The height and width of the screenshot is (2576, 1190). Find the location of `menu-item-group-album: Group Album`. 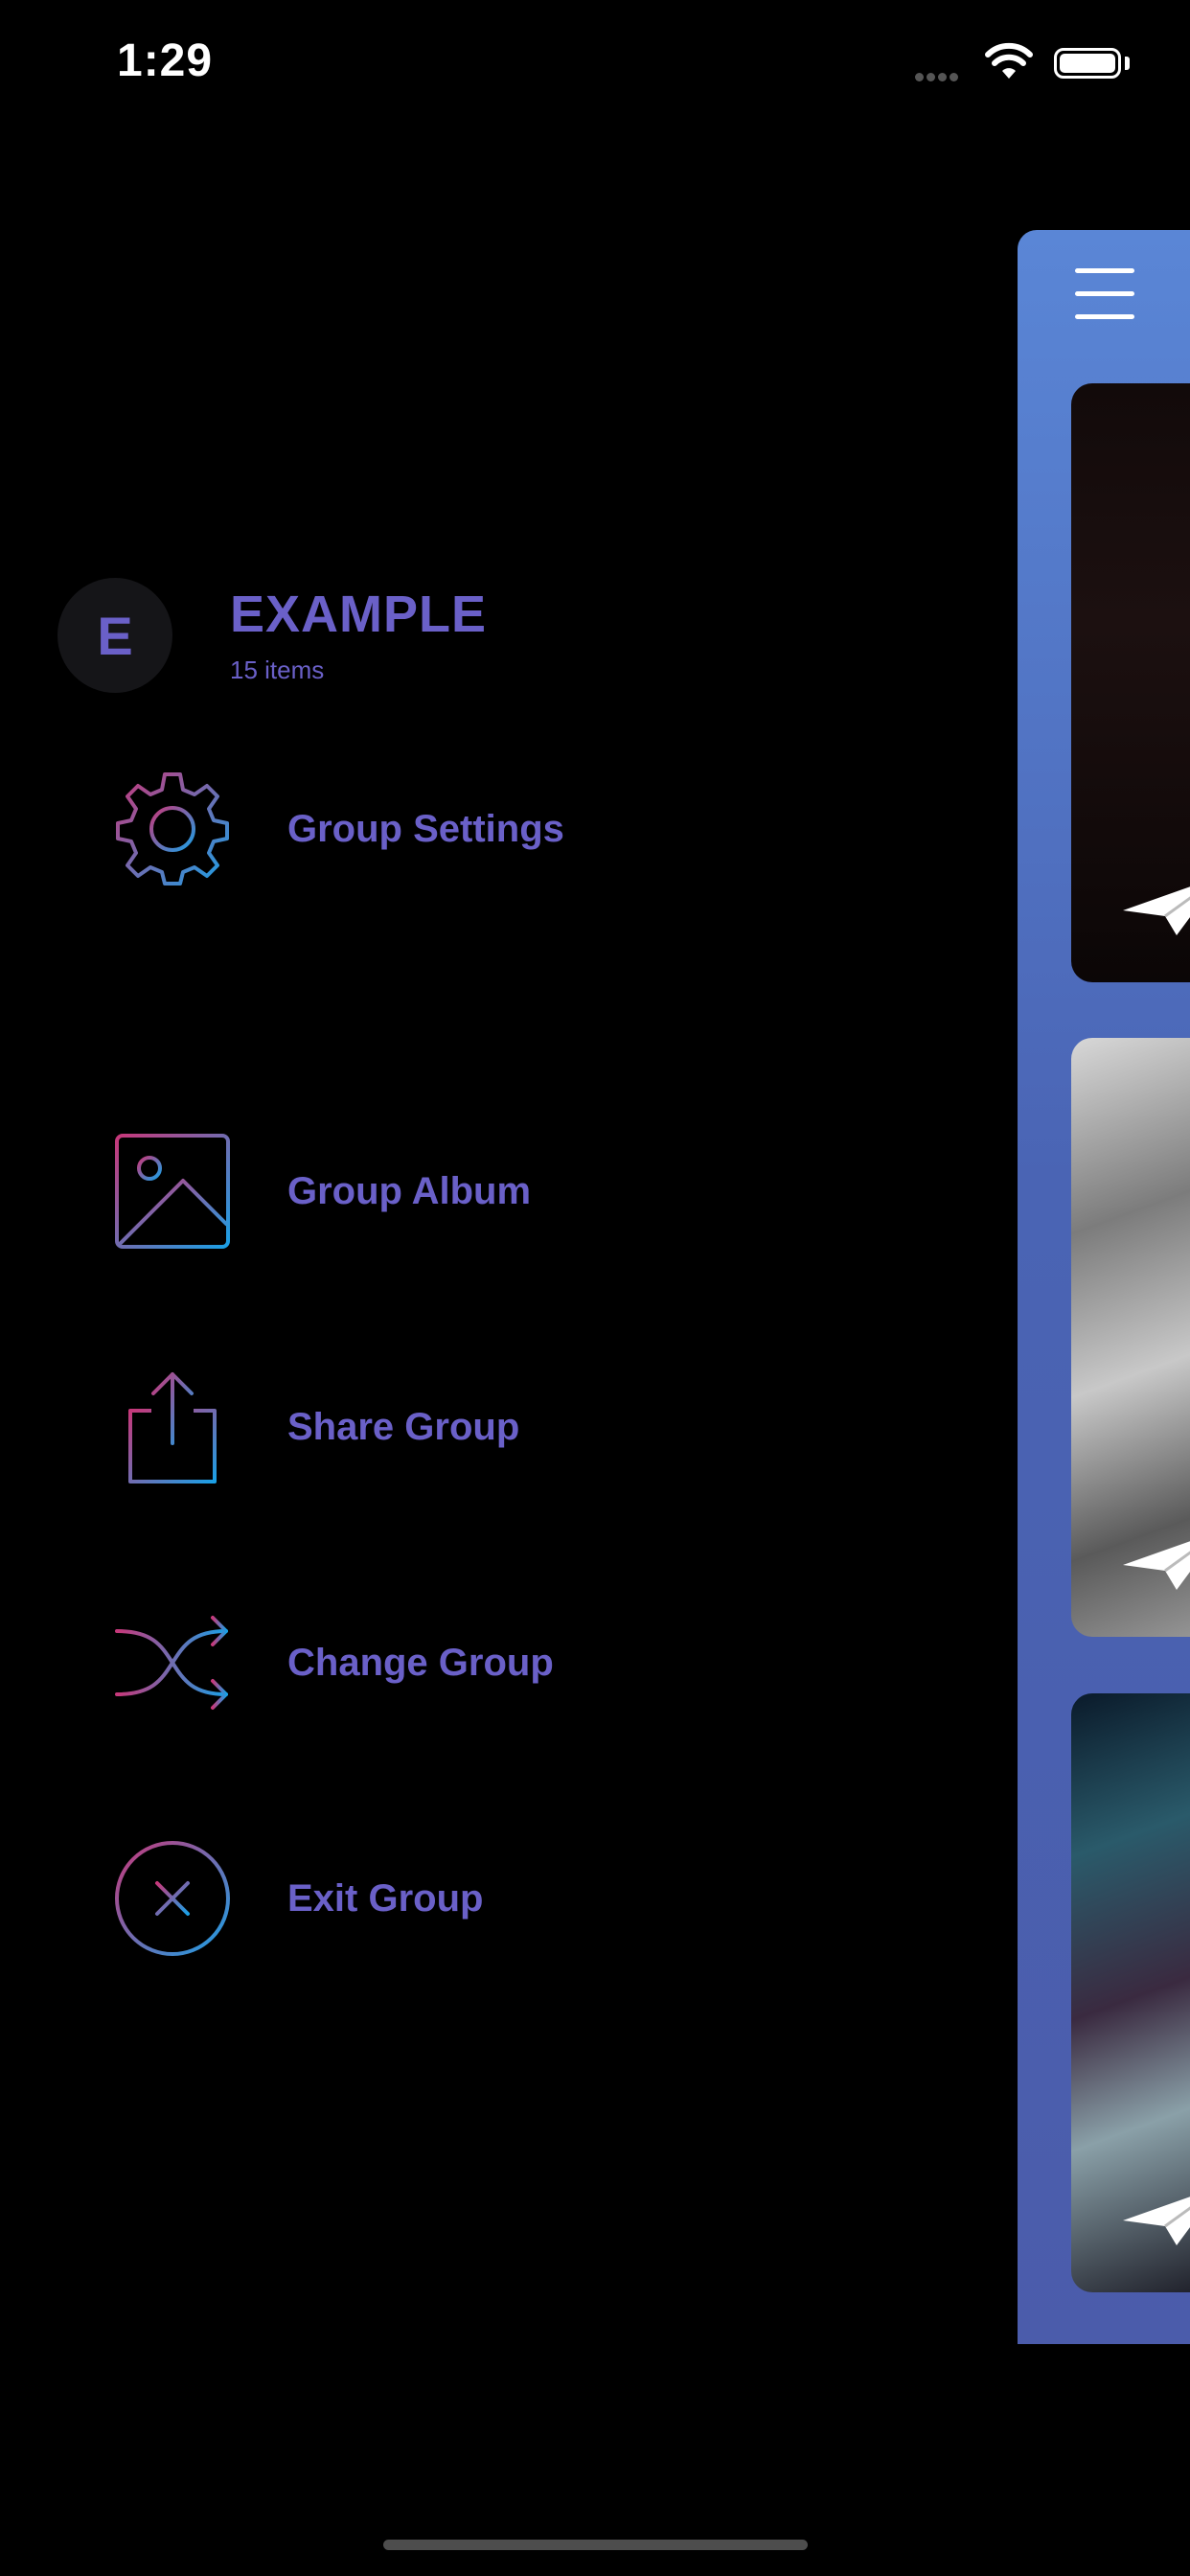

menu-item-group-album: Group Album is located at coordinates (441, 1191).